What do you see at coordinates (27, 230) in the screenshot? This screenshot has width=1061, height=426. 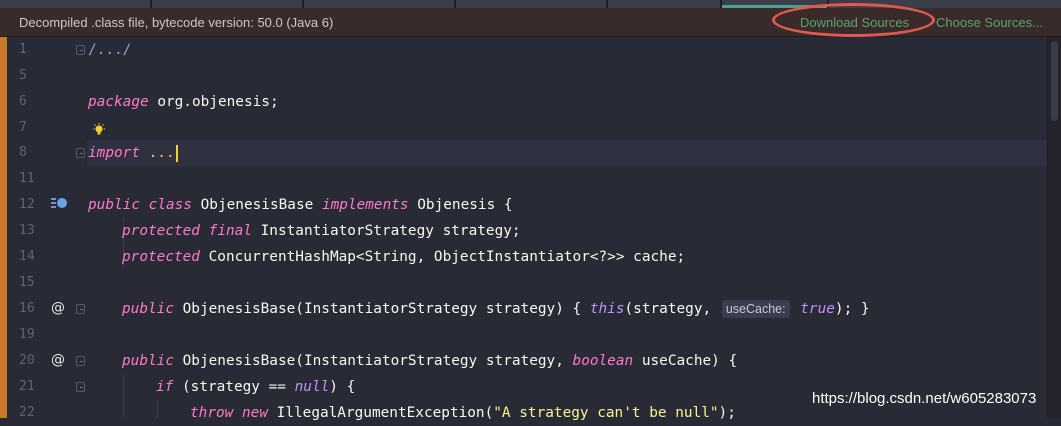 I see `line-number: 13` at bounding box center [27, 230].